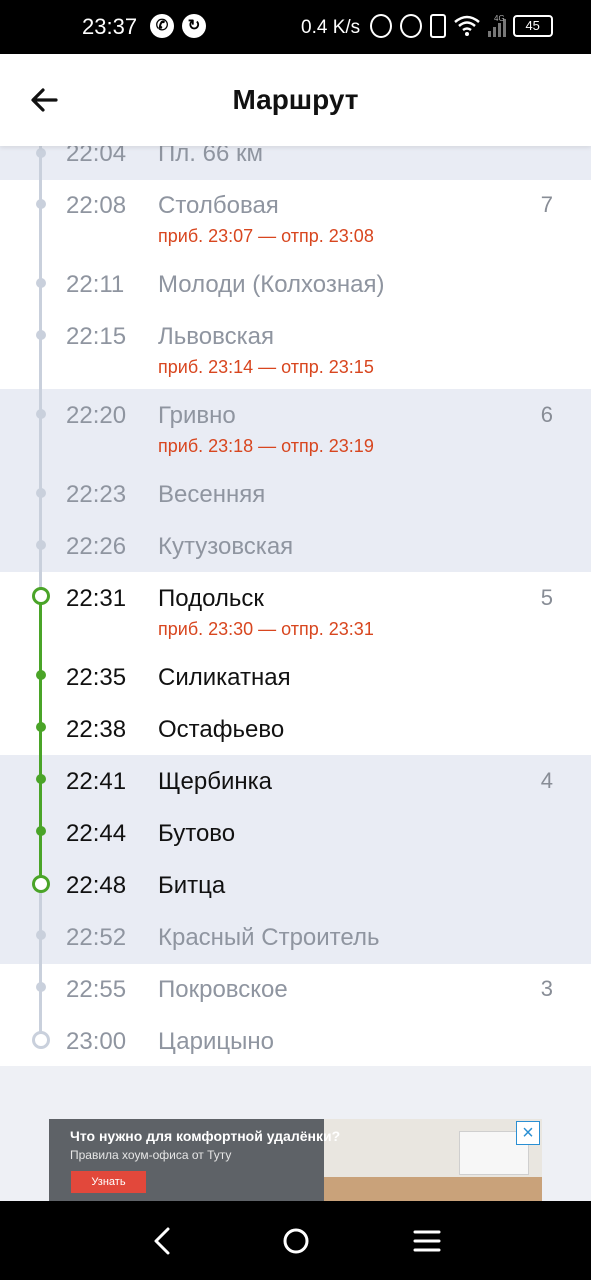  I want to click on stop-time: 22:26, so click(96, 546).